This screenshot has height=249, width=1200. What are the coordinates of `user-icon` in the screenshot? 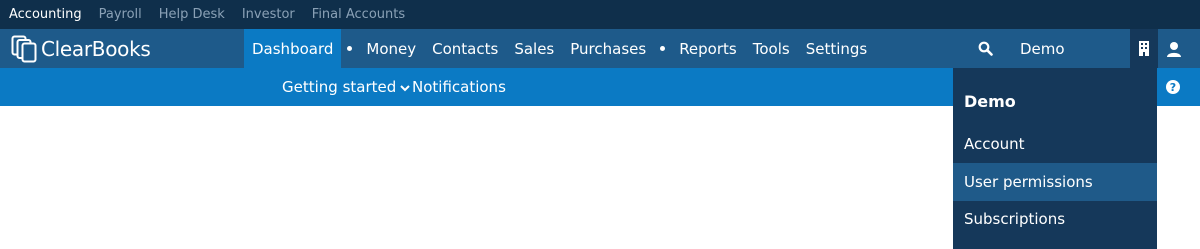 It's located at (1174, 49).